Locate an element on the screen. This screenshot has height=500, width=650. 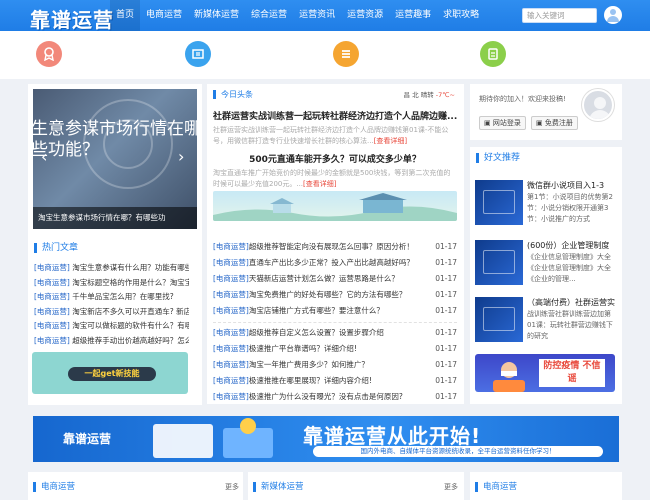
user-panel: 期待你的加入！欢迎来投稿! ▣ 网站登录 ▣ 免费注册 is located at coordinates (546, 112).